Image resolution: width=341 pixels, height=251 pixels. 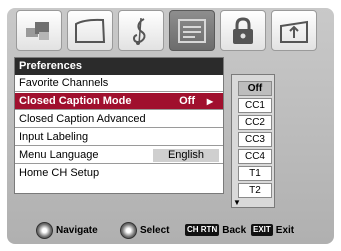 I want to click on tab-setup, so click(x=294, y=30).